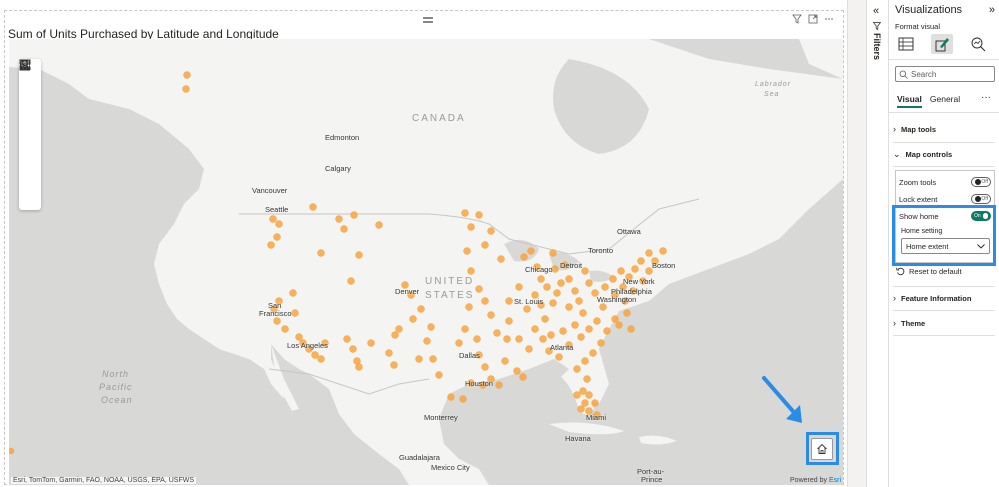 The height and width of the screenshot is (487, 999). I want to click on home-setting-dropdown: Home extent, so click(945, 246).